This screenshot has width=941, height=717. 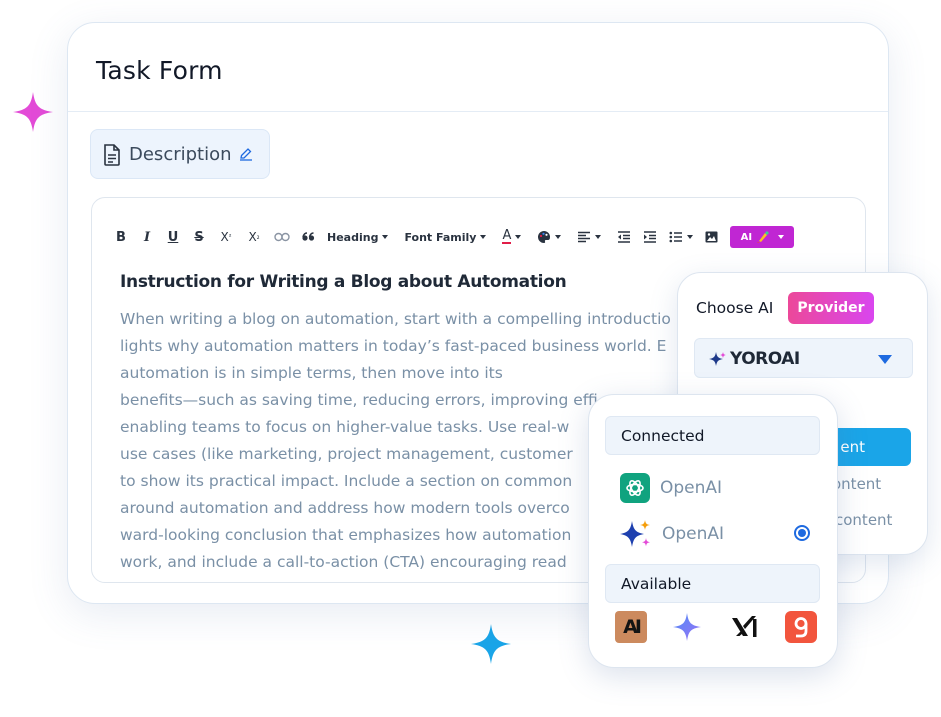 What do you see at coordinates (308, 237) in the screenshot?
I see `quote-icon` at bounding box center [308, 237].